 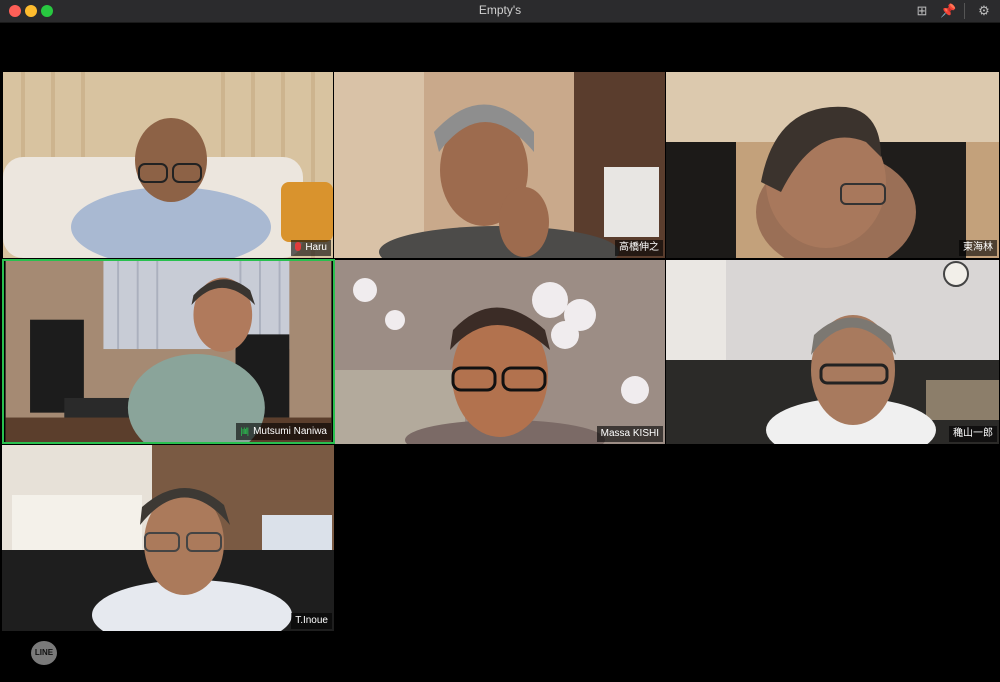 I want to click on gear-icon: ⚙, so click(x=984, y=11).